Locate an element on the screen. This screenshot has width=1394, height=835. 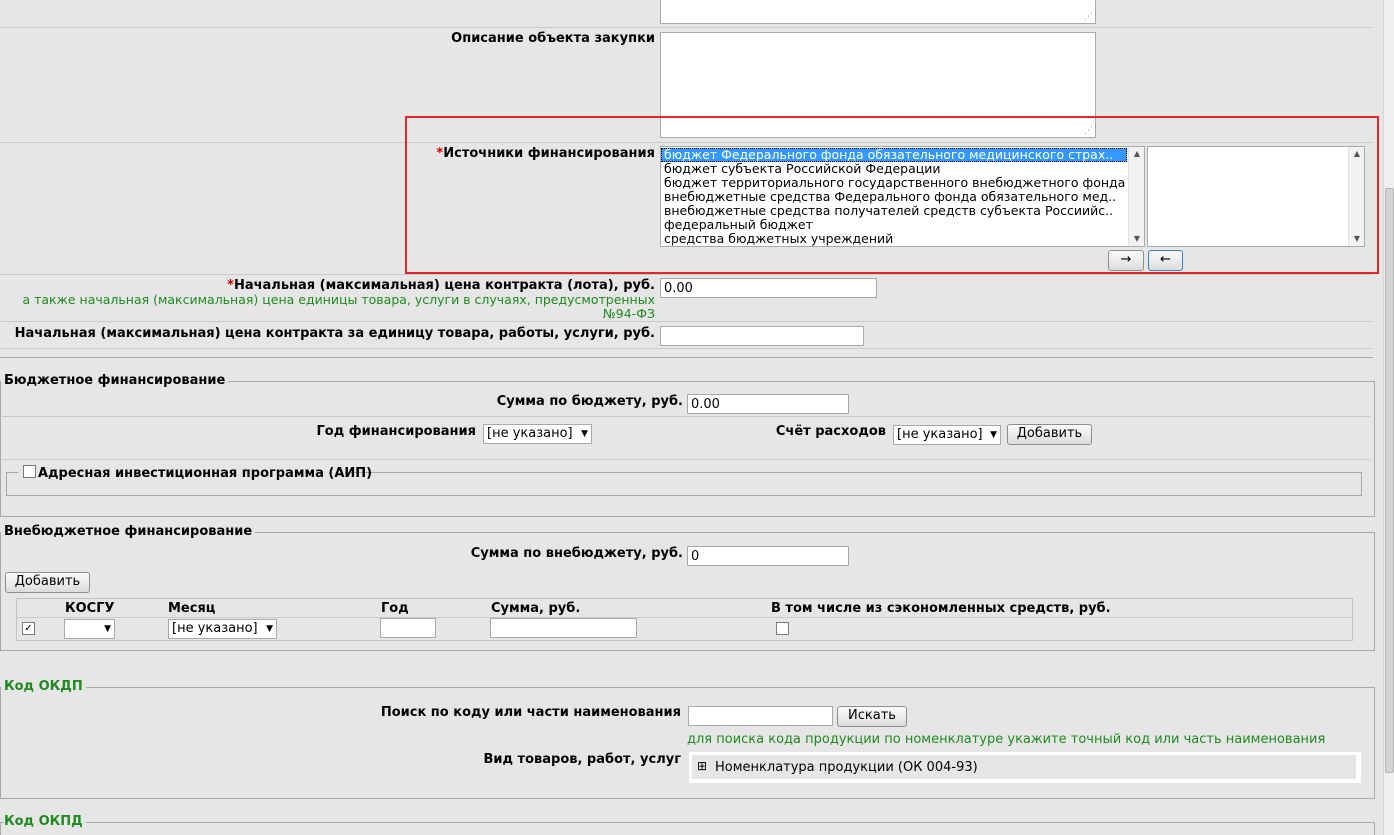
expand-plus-icon: ⊞ is located at coordinates (702, 766).